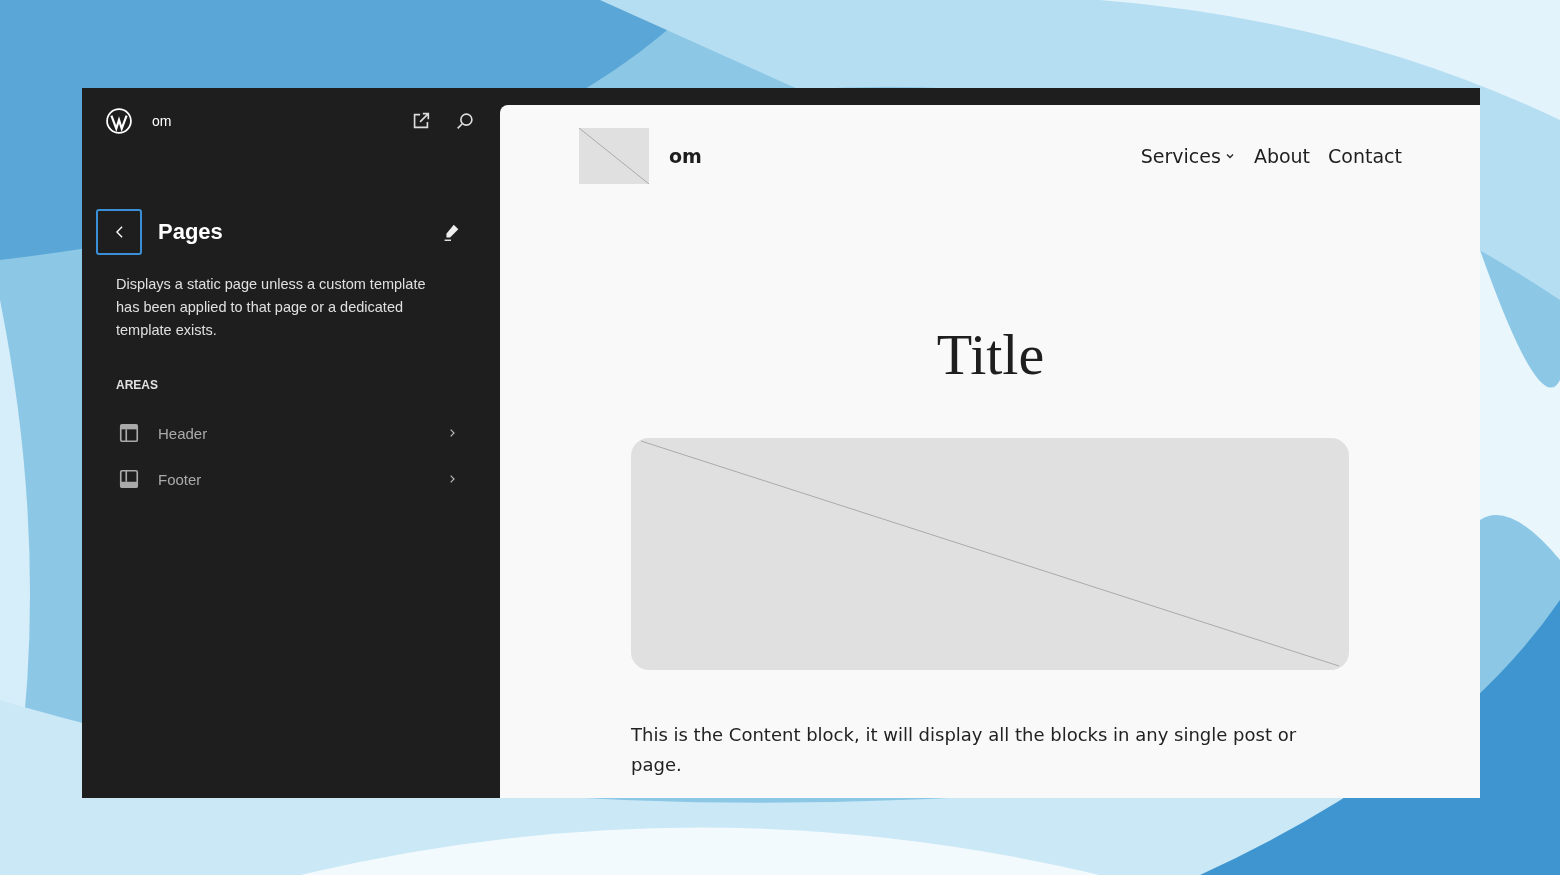  What do you see at coordinates (129, 433) in the screenshot?
I see `header-layout-icon` at bounding box center [129, 433].